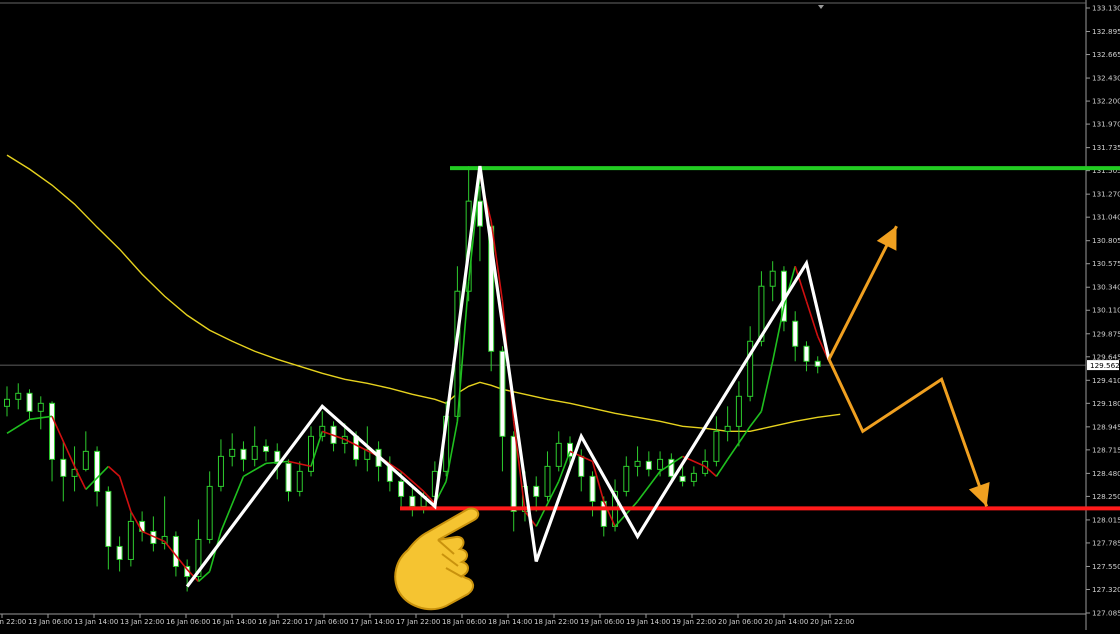  I want to click on x-tick-label: 19 Jan 14:00, so click(648, 622).